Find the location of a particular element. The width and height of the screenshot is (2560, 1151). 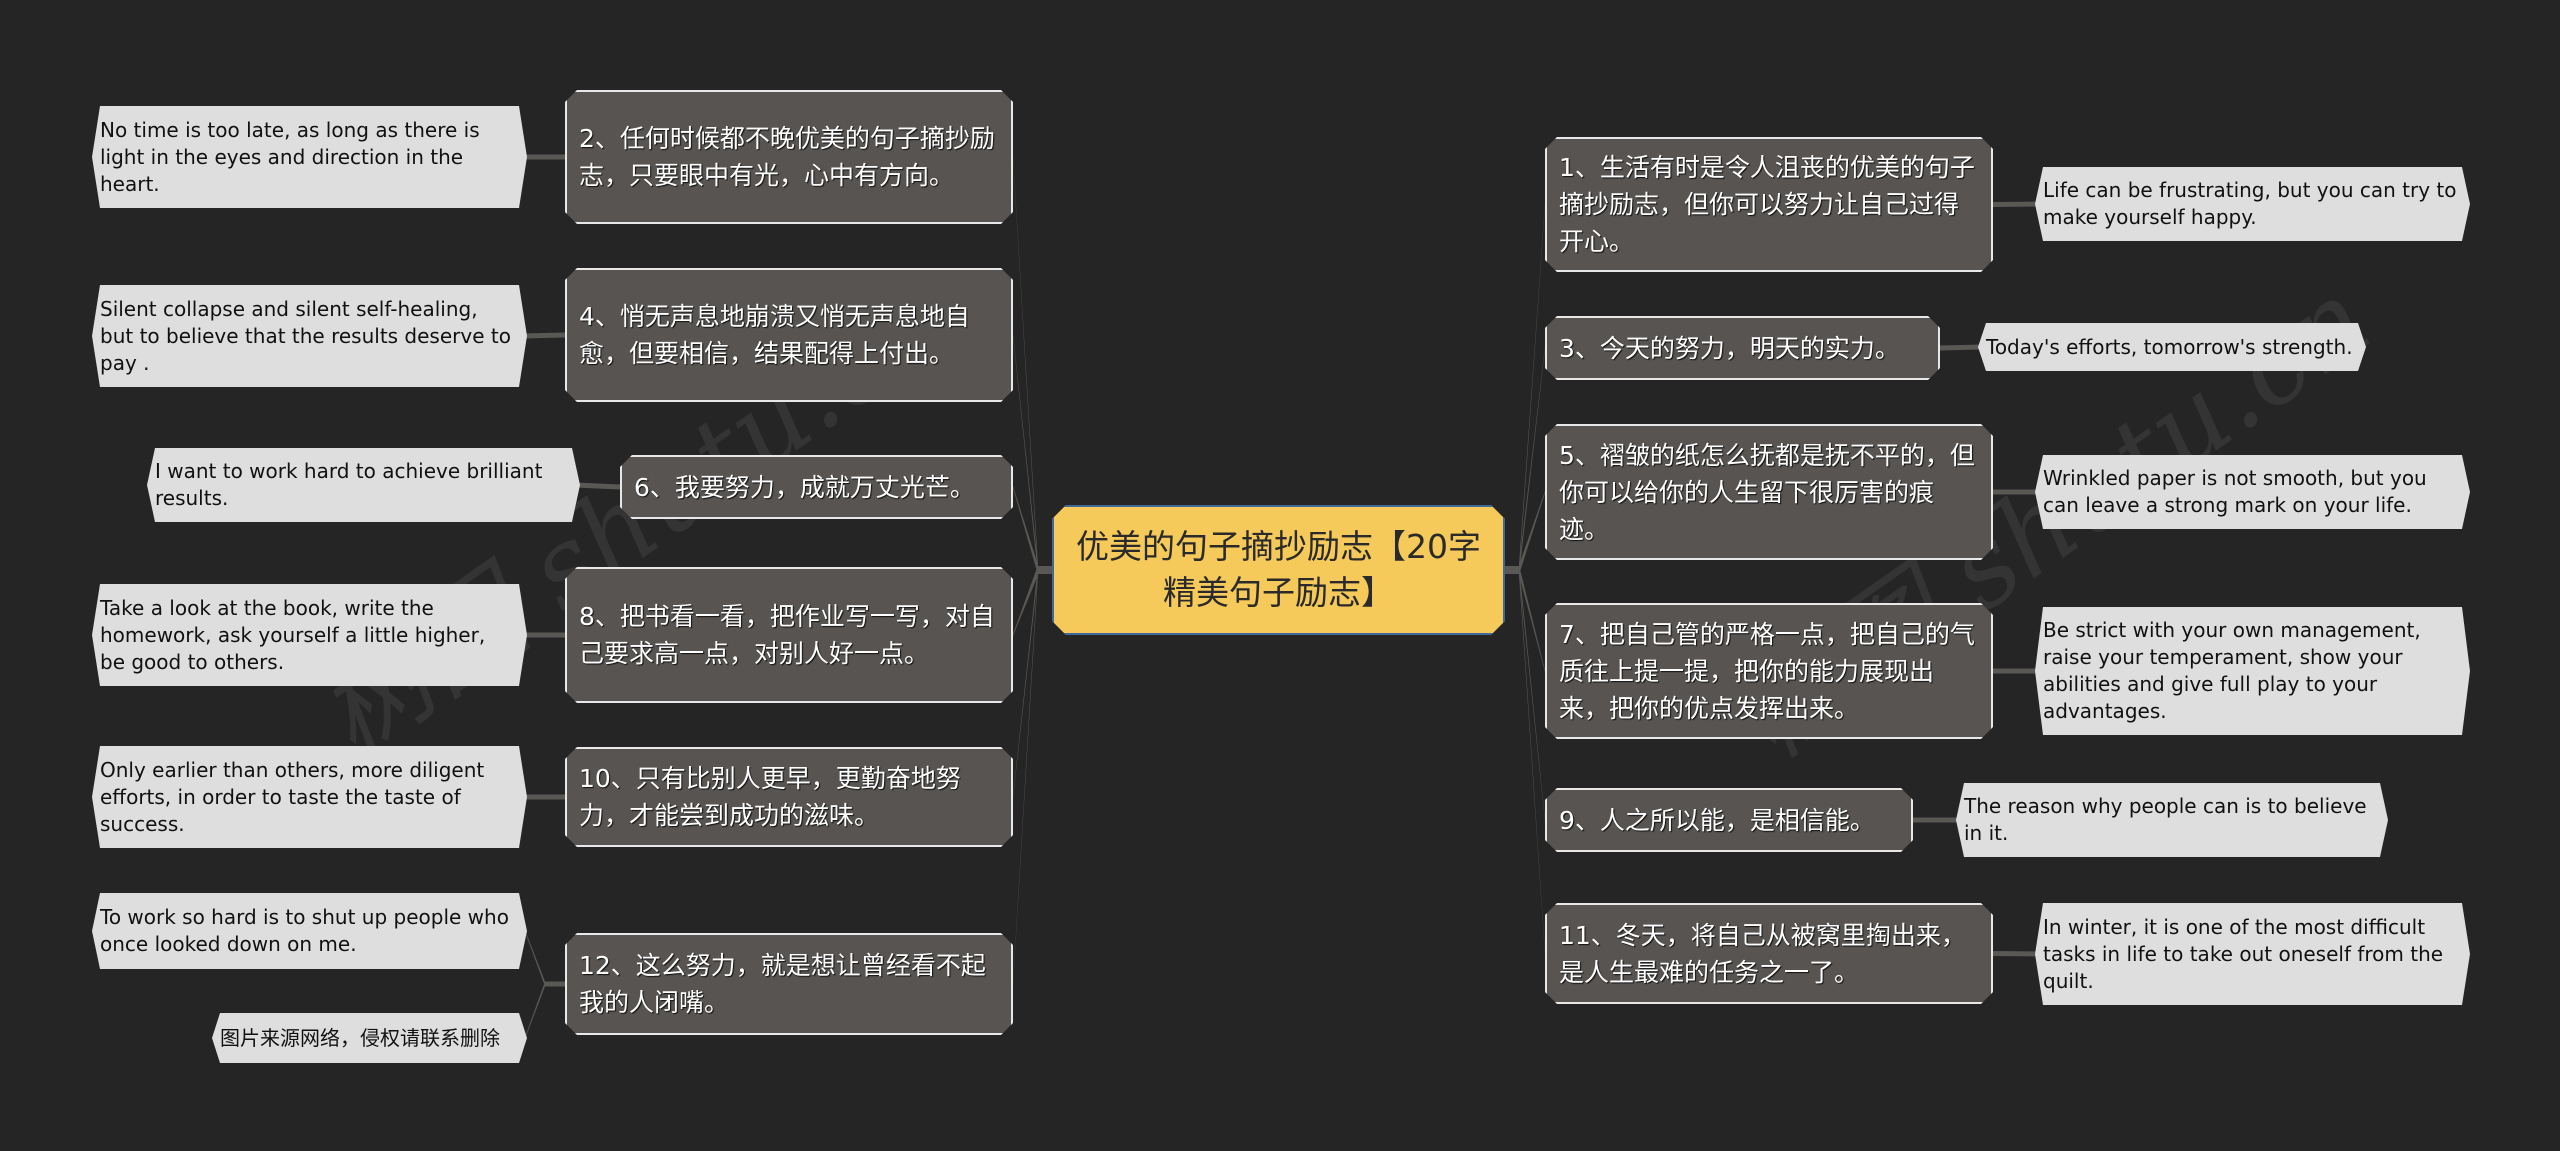

copyright-text: 图片来源网络，侵权请联系删除 is located at coordinates (360, 1037).